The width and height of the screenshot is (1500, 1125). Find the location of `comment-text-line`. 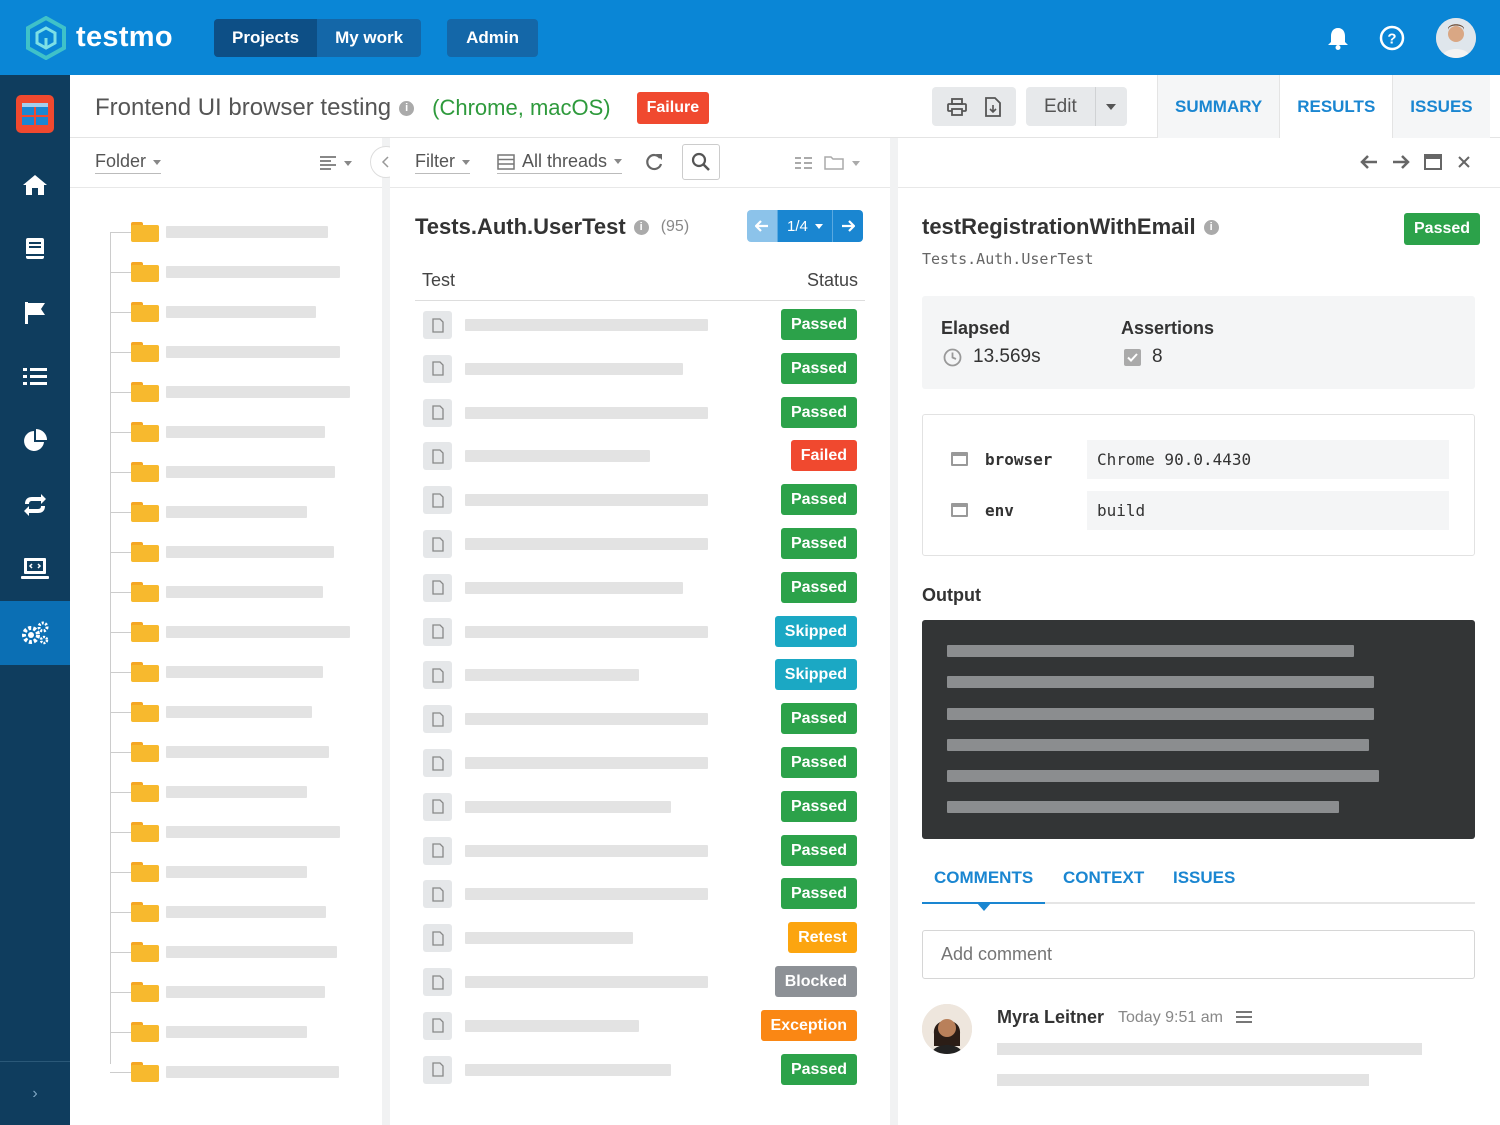

comment-text-line is located at coordinates (1183, 1080).